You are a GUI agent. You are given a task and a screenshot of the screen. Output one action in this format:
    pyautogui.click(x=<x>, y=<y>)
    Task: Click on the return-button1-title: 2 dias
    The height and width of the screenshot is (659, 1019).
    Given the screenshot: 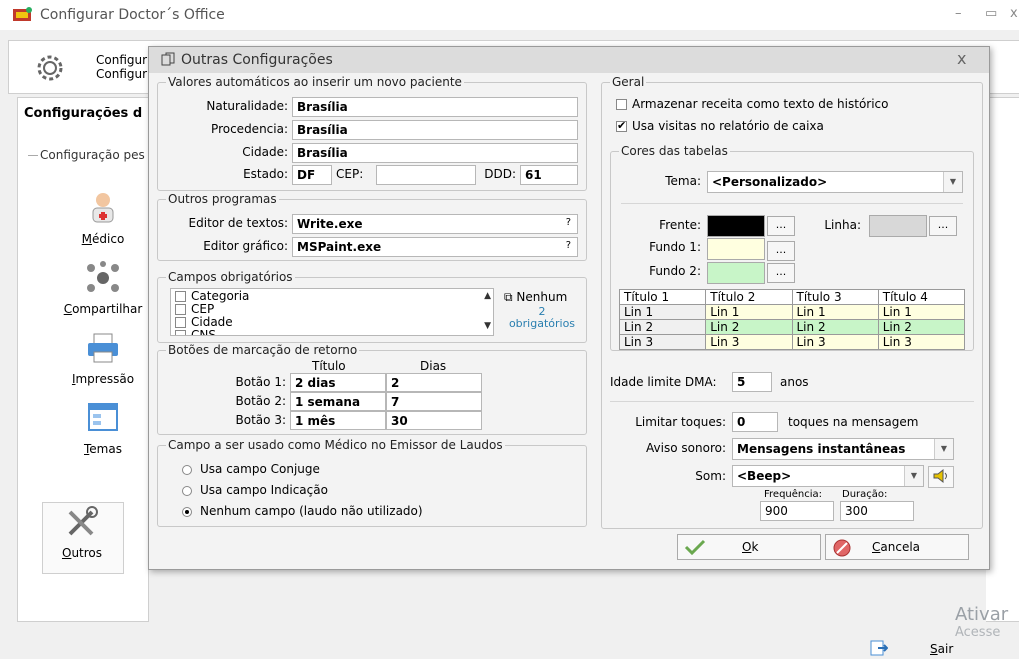 What is the action you would take?
    pyautogui.click(x=338, y=382)
    